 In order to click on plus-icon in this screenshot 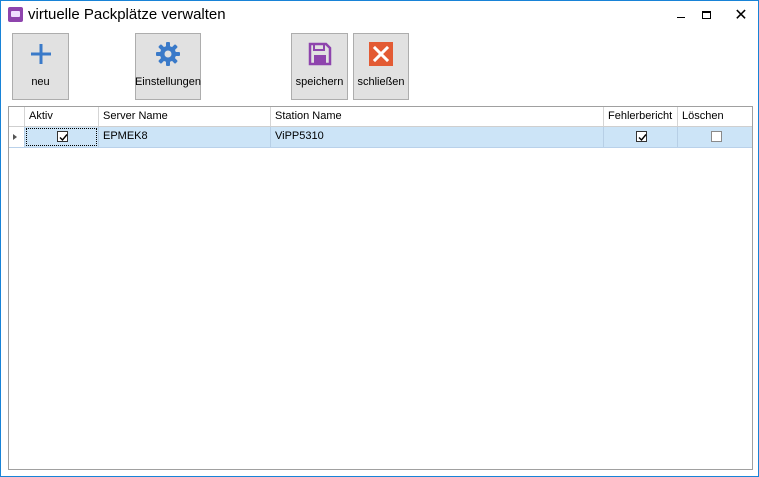, I will do `click(41, 54)`.